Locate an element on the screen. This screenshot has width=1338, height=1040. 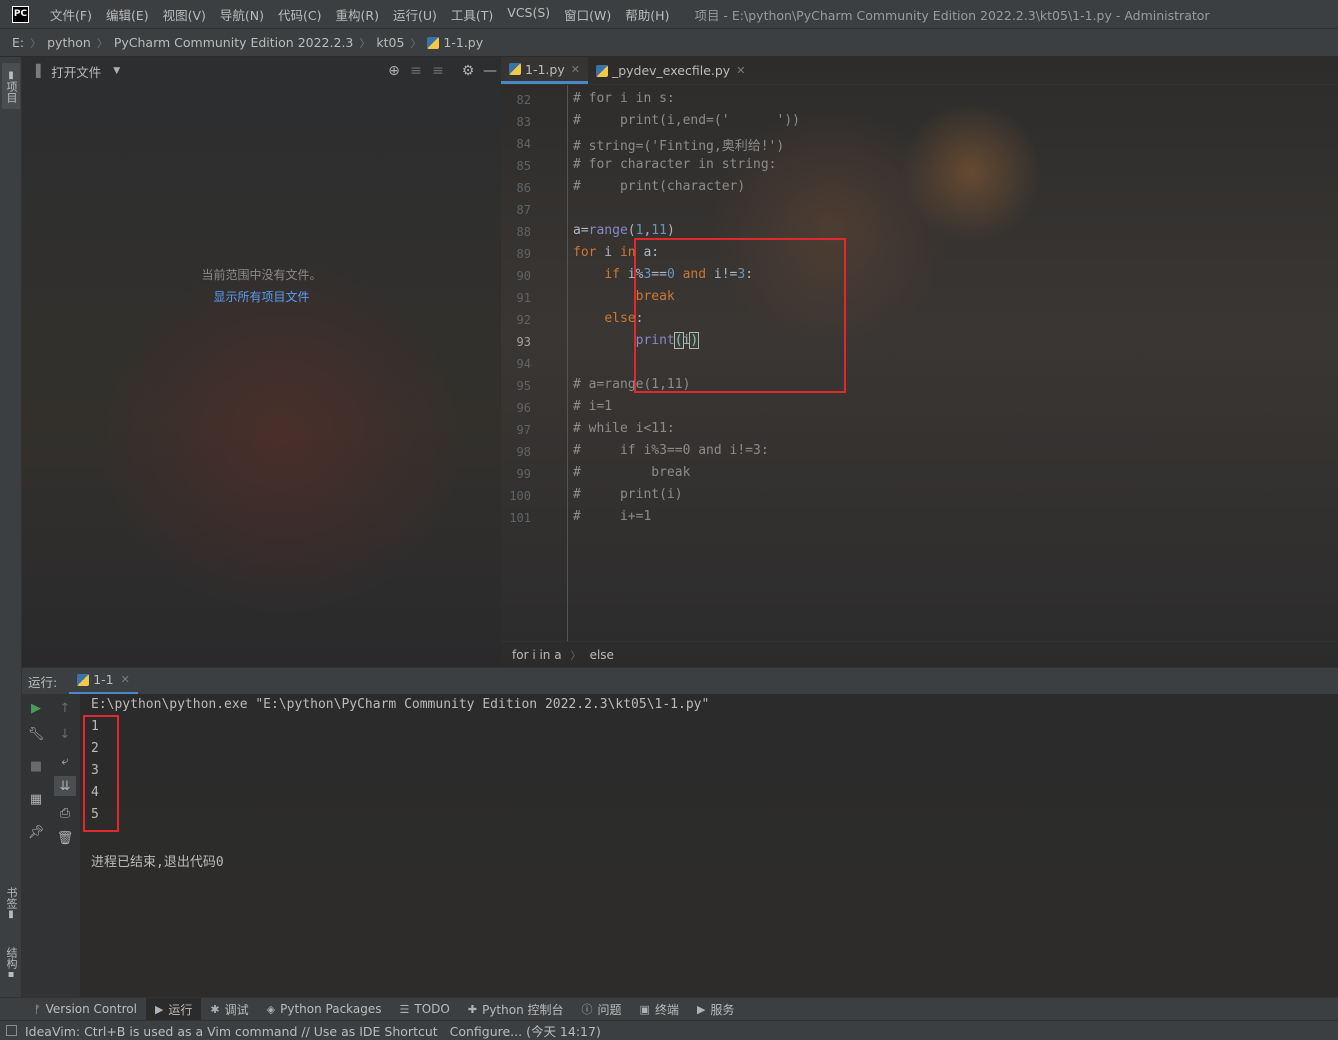
code-line: a=range(1,11) is located at coordinates (624, 230).